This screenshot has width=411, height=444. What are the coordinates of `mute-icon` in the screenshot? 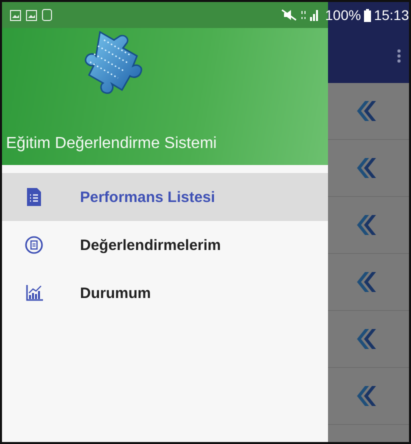 It's located at (289, 15).